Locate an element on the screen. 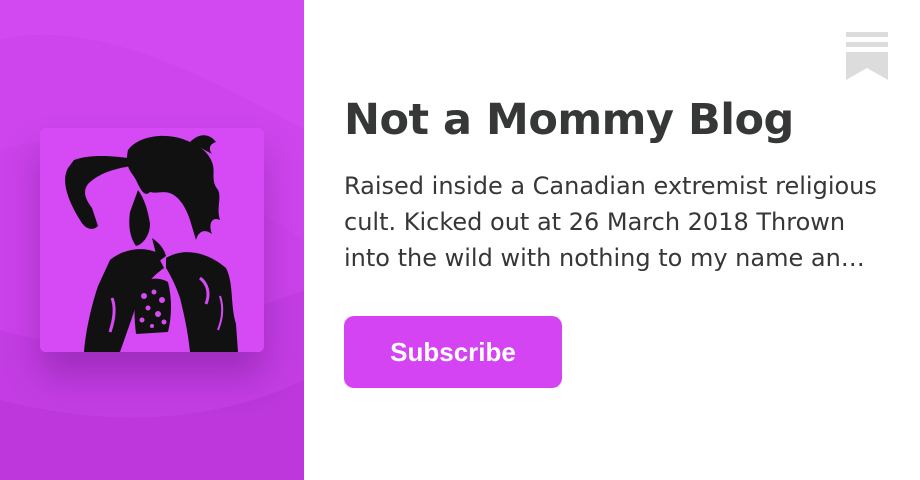 Image resolution: width=920 pixels, height=480 pixels. publication-avatar is located at coordinates (152, 240).